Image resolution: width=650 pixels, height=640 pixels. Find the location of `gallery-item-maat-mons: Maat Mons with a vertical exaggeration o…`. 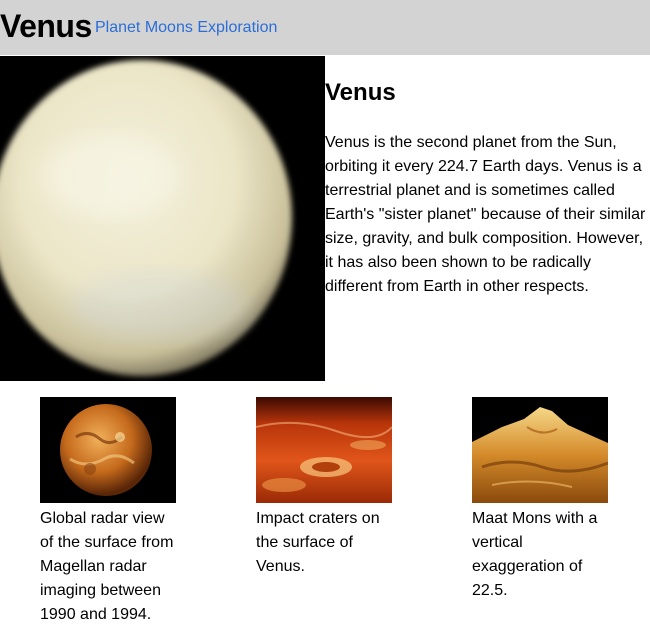

gallery-item-maat-mons: Maat Mons with a vertical exaggeration o… is located at coordinates (540, 500).